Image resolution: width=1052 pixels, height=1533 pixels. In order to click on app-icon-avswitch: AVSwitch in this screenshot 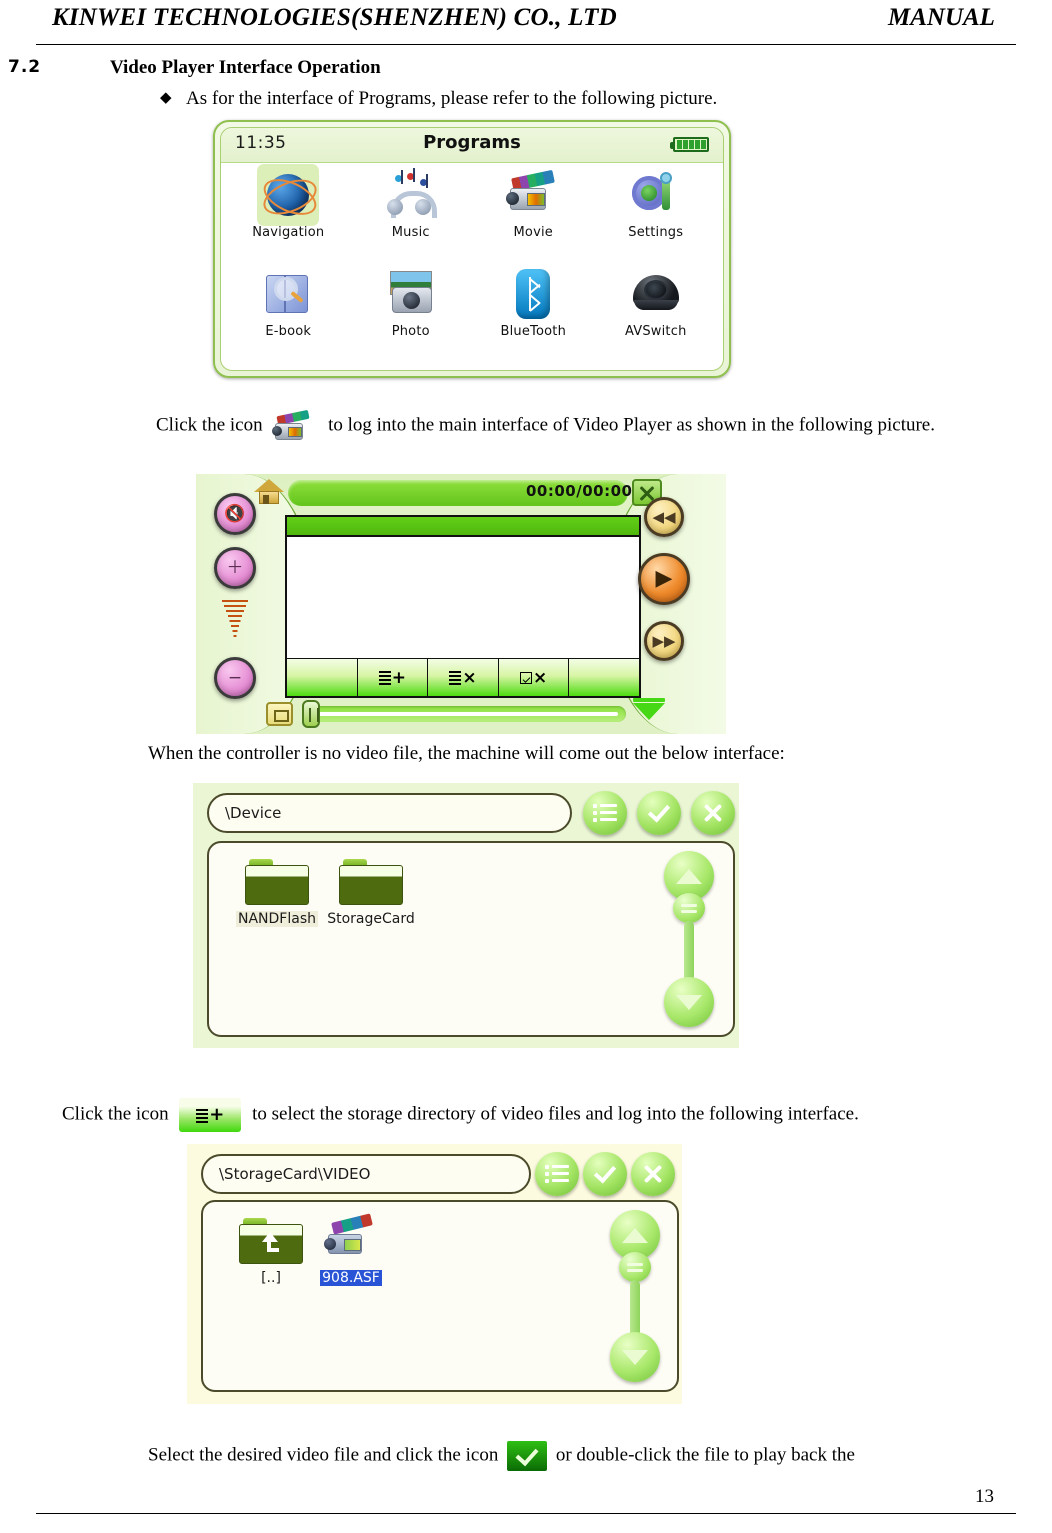, I will do `click(656, 314)`.